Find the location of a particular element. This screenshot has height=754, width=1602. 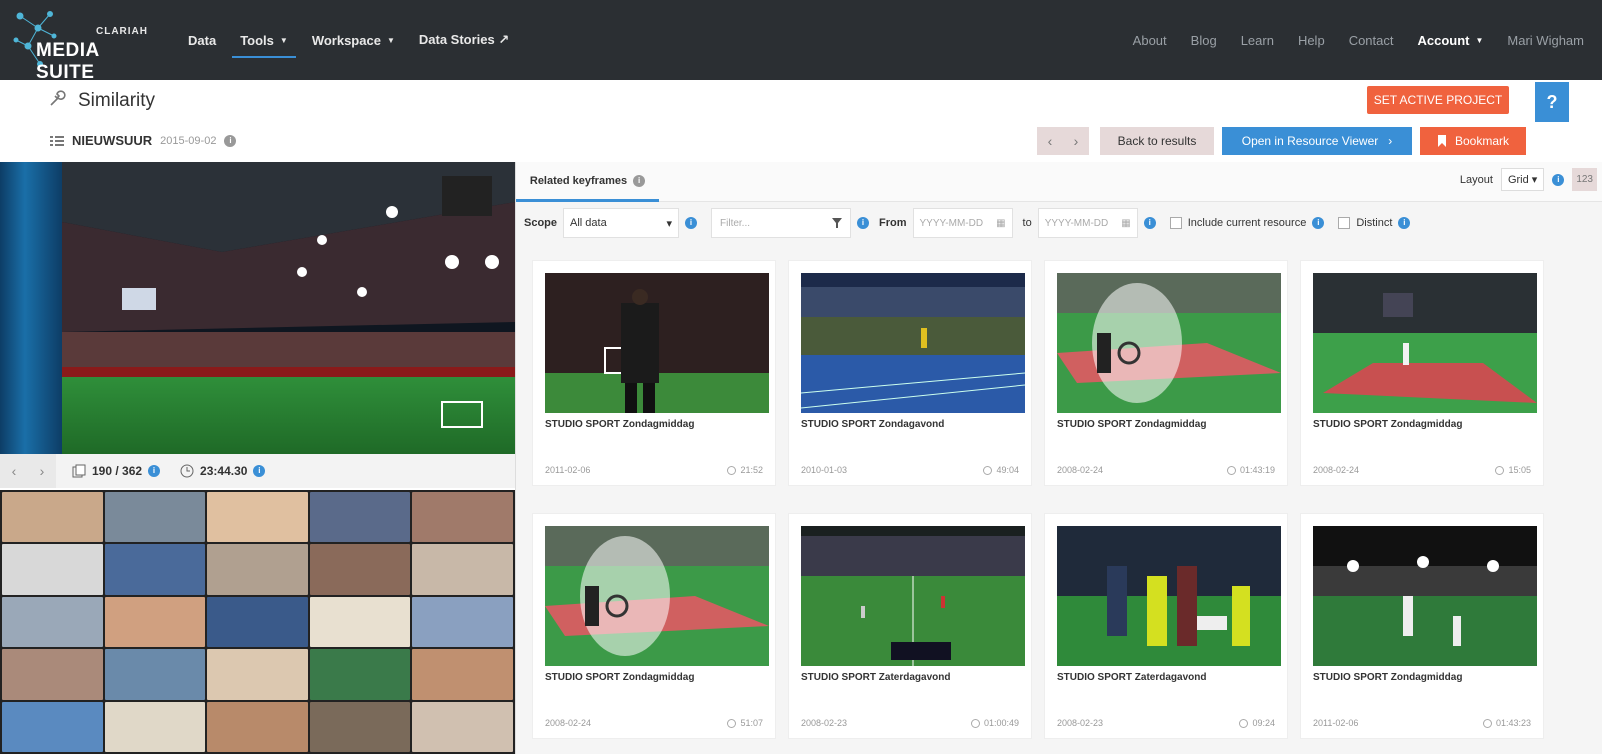

help-button: ? is located at coordinates (1552, 102).